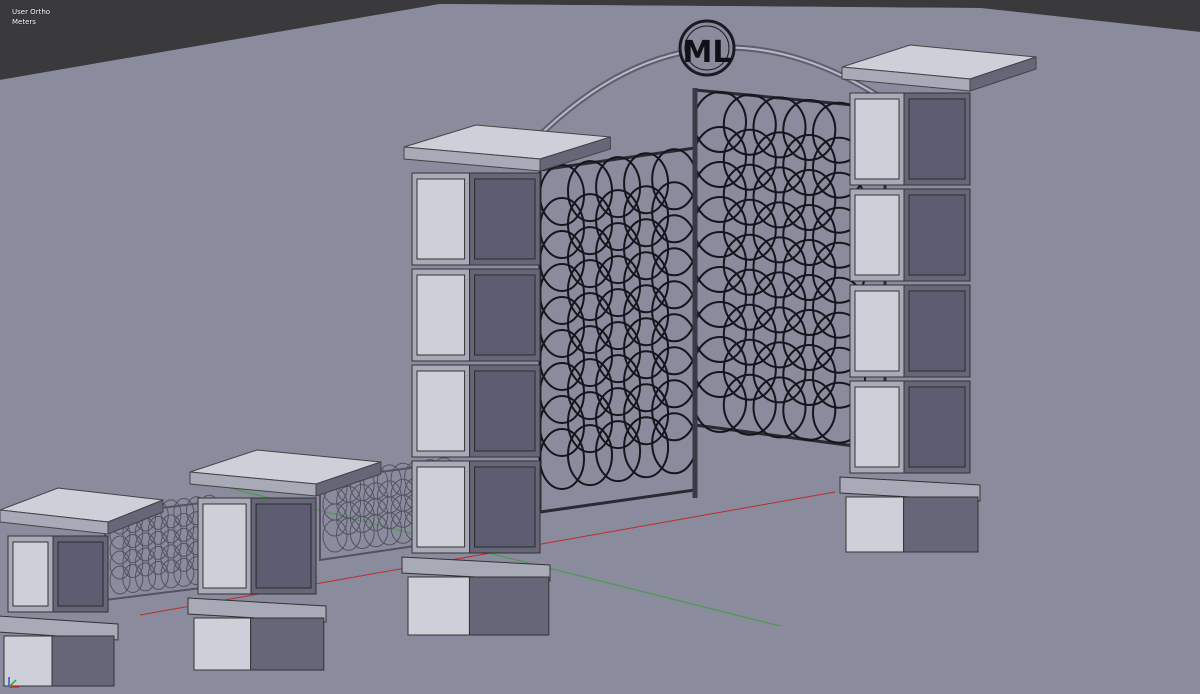 Image resolution: width=1200 pixels, height=694 pixels. What do you see at coordinates (707, 52) in the screenshot?
I see `monogram-text: ML` at bounding box center [707, 52].